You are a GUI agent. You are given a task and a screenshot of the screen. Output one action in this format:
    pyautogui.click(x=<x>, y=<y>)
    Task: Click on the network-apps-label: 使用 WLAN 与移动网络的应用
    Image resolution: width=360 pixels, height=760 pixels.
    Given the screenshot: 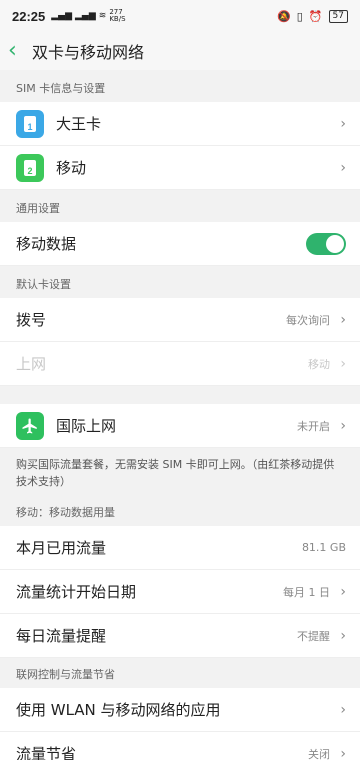 What is the action you would take?
    pyautogui.click(x=118, y=710)
    